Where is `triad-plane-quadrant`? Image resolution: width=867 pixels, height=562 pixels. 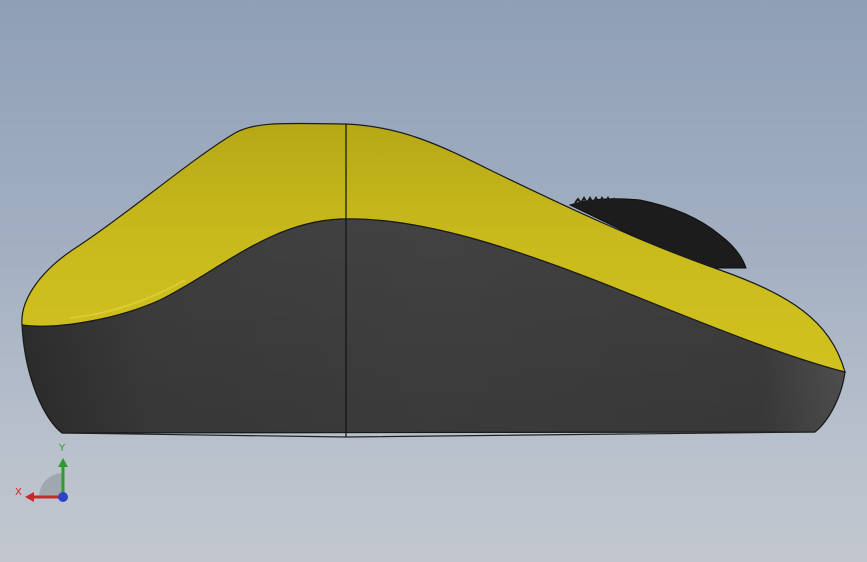 triad-plane-quadrant is located at coordinates (51, 485).